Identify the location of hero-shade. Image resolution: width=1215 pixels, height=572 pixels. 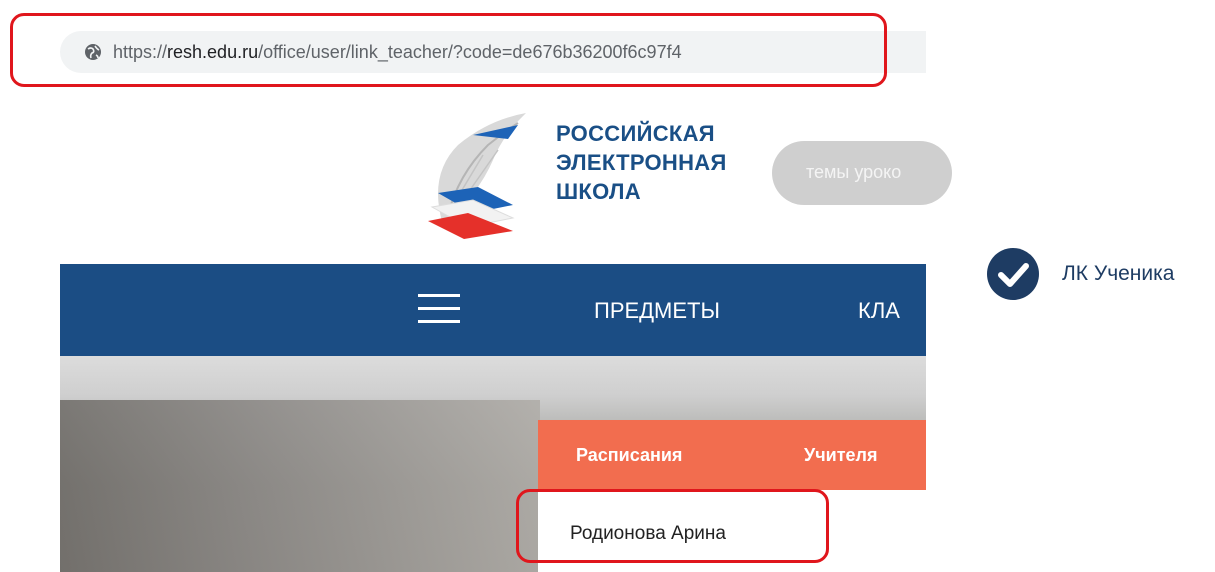
(300, 486).